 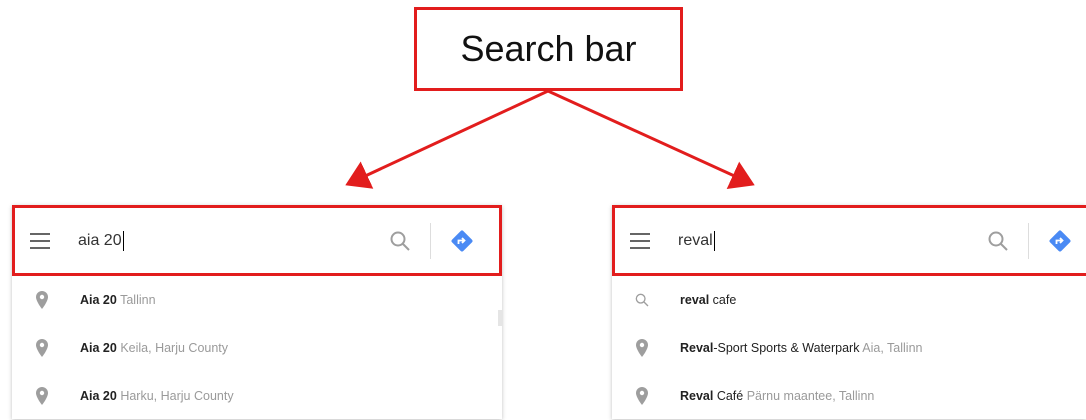 What do you see at coordinates (695, 240) in the screenshot?
I see `search-query-text: reval` at bounding box center [695, 240].